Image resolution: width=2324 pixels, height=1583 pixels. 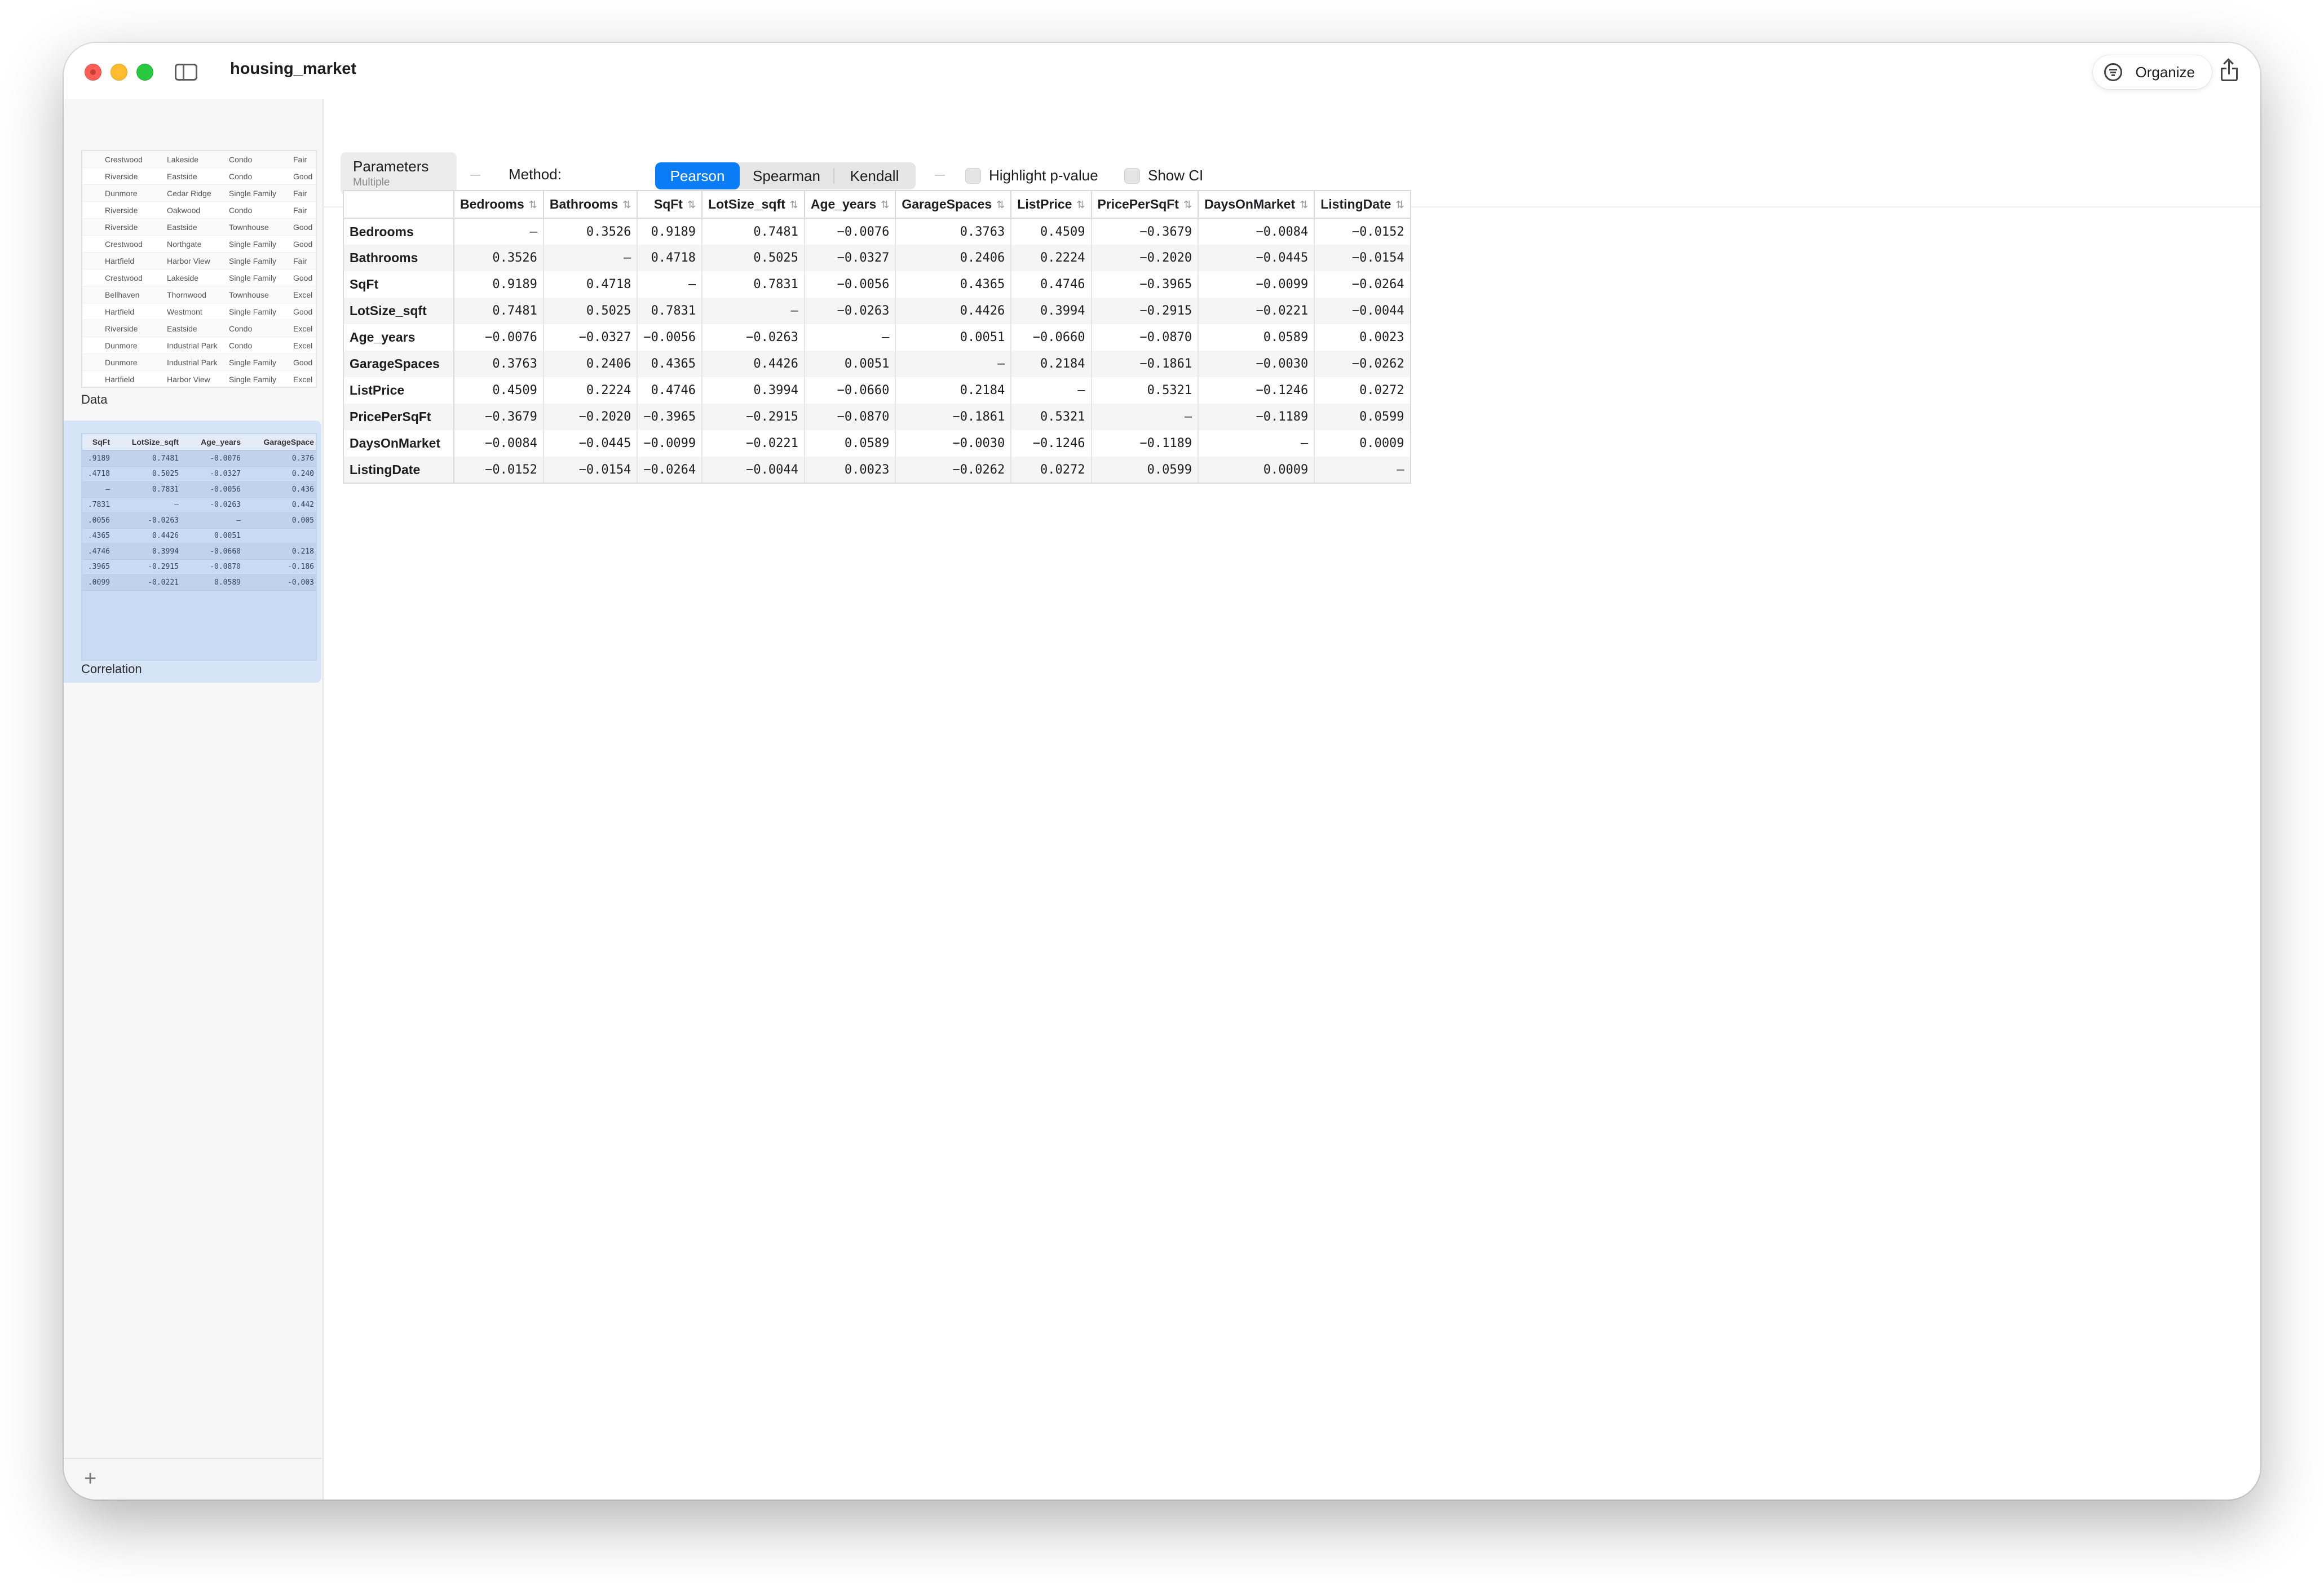 I want to click on sidebar-toggle-icon, so click(x=186, y=72).